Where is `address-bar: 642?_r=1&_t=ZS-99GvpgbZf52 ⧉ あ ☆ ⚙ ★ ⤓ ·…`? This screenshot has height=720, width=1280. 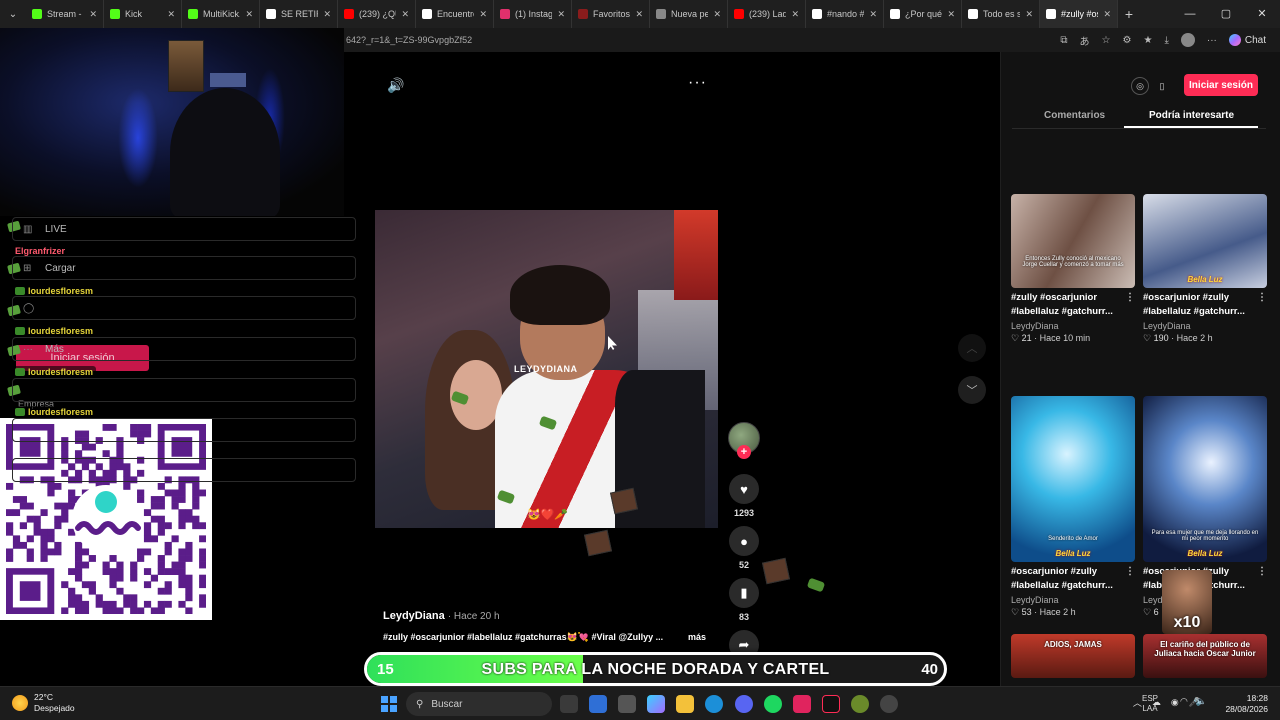
address-bar: 642?_r=1&_t=ZS-99GvpgbZf52 ⧉ あ ☆ ⚙ ★ ⤓ ·… is located at coordinates (812, 40).